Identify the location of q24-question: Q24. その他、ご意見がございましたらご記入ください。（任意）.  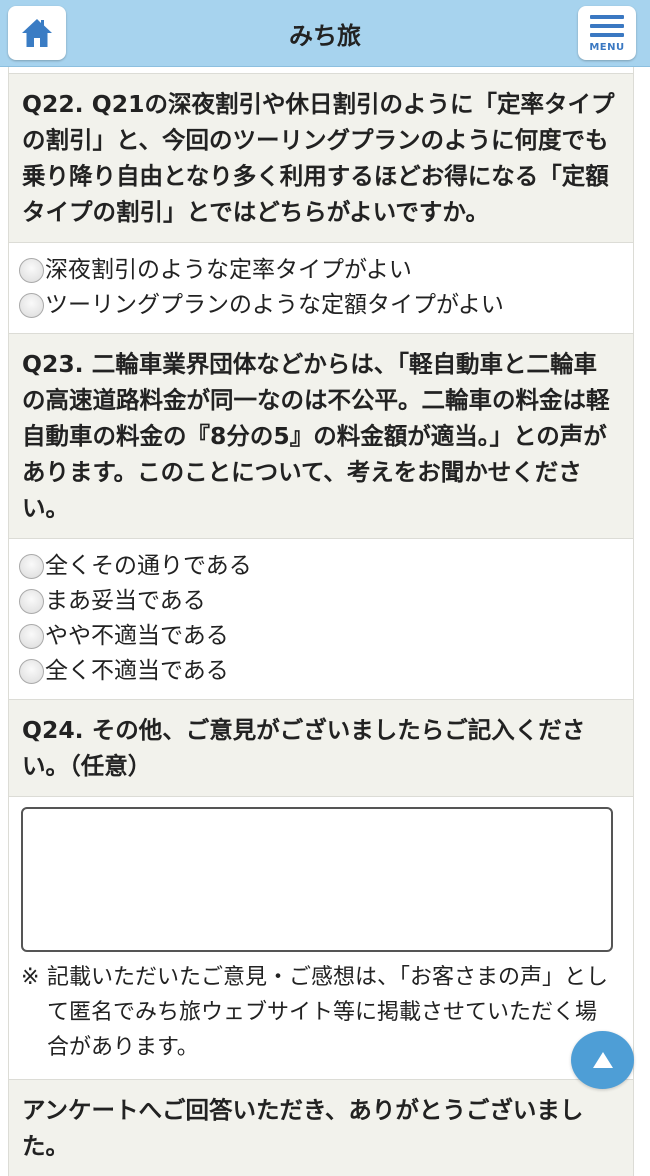
(321, 748).